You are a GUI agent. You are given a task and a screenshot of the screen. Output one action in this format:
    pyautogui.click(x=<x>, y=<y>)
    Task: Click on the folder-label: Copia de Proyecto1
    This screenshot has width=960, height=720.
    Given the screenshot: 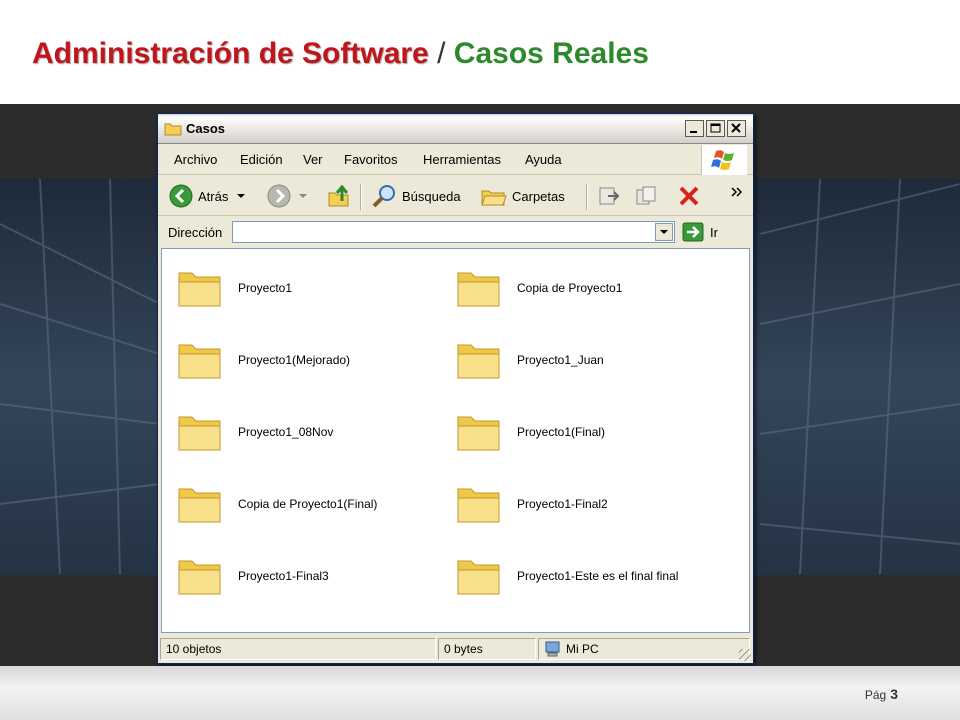 What is the action you would take?
    pyautogui.click(x=570, y=288)
    